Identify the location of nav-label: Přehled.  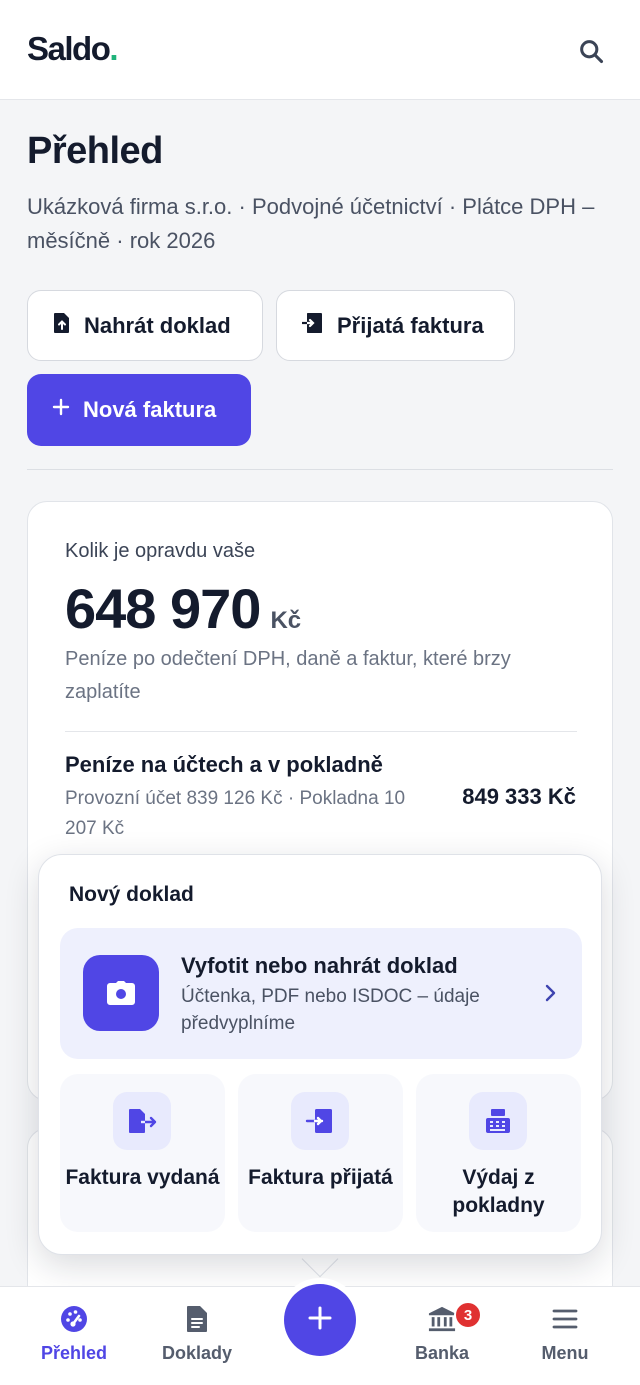
(74, 1353).